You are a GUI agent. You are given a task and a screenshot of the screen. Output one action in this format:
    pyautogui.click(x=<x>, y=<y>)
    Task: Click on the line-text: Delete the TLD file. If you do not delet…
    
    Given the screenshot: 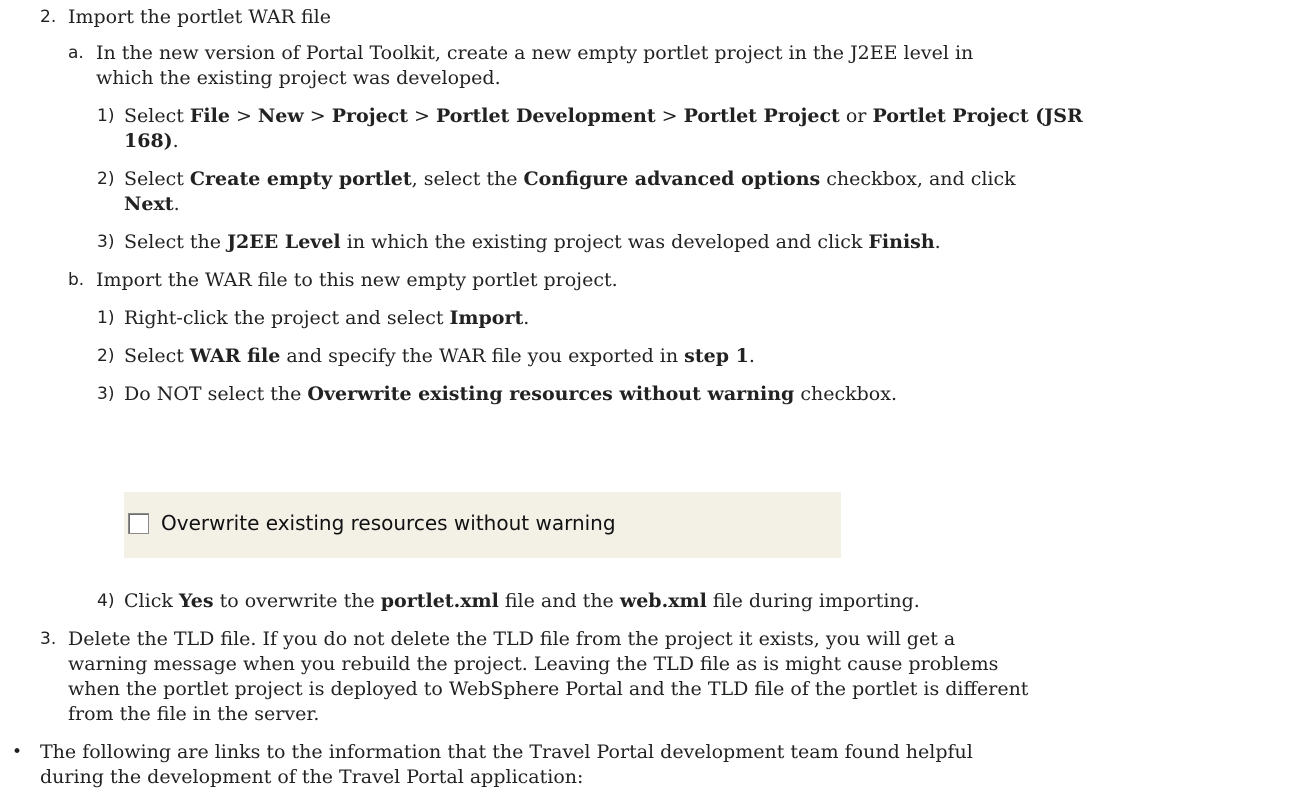 What is the action you would take?
    pyautogui.click(x=511, y=639)
    